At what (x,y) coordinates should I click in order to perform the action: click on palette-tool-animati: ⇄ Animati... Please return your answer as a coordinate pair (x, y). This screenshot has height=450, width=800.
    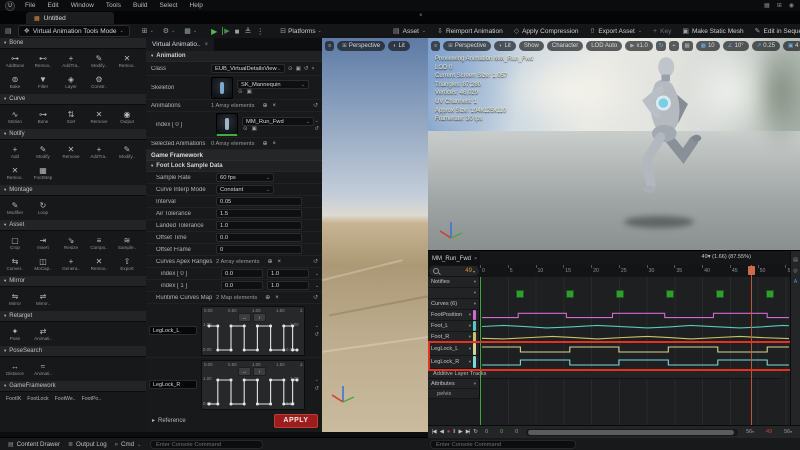
    Looking at the image, I should click on (43, 333).